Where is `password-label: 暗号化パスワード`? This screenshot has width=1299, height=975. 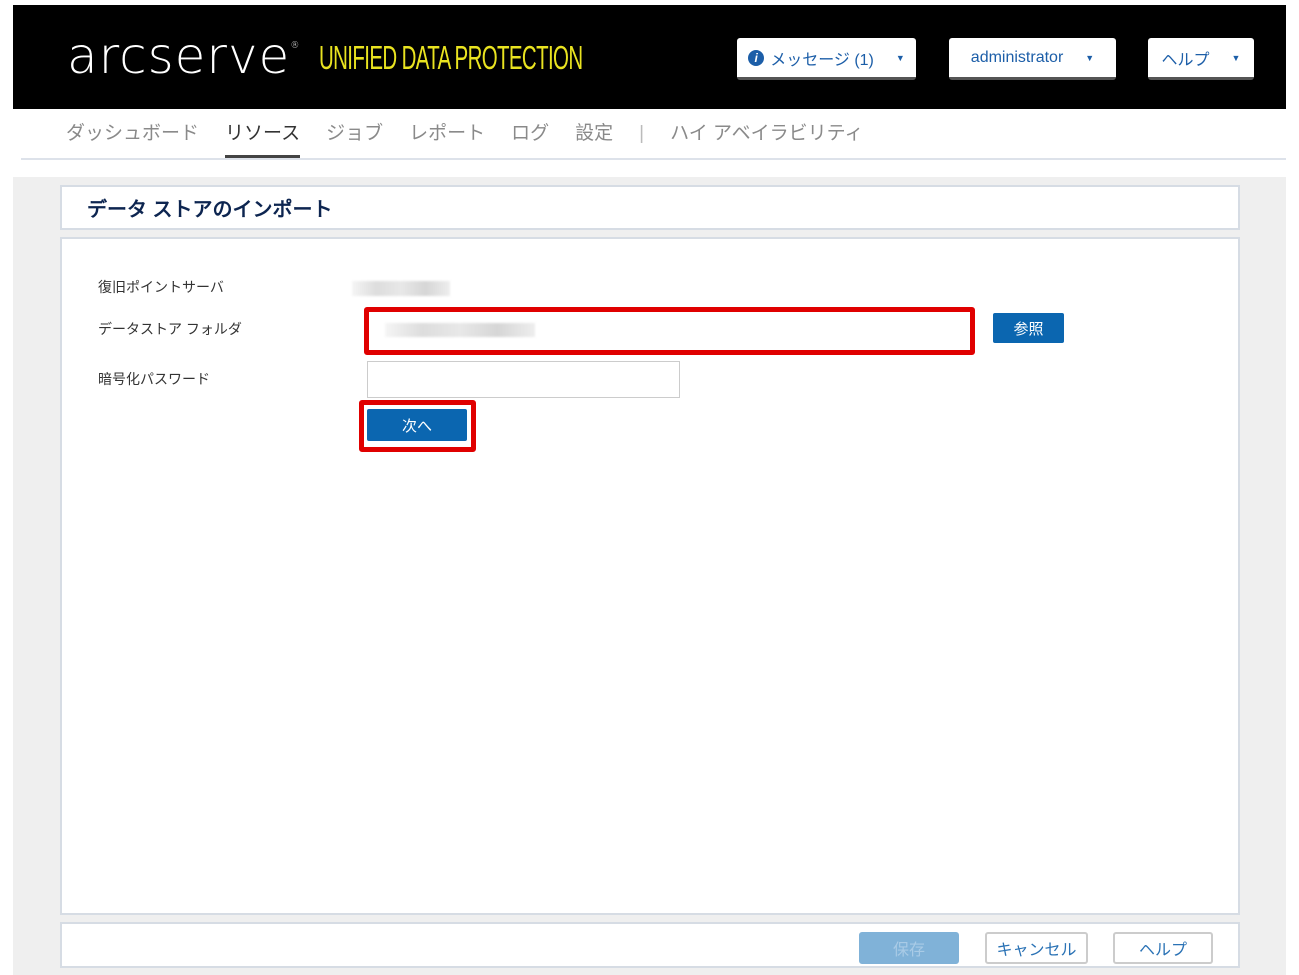
password-label: 暗号化パスワード is located at coordinates (154, 379).